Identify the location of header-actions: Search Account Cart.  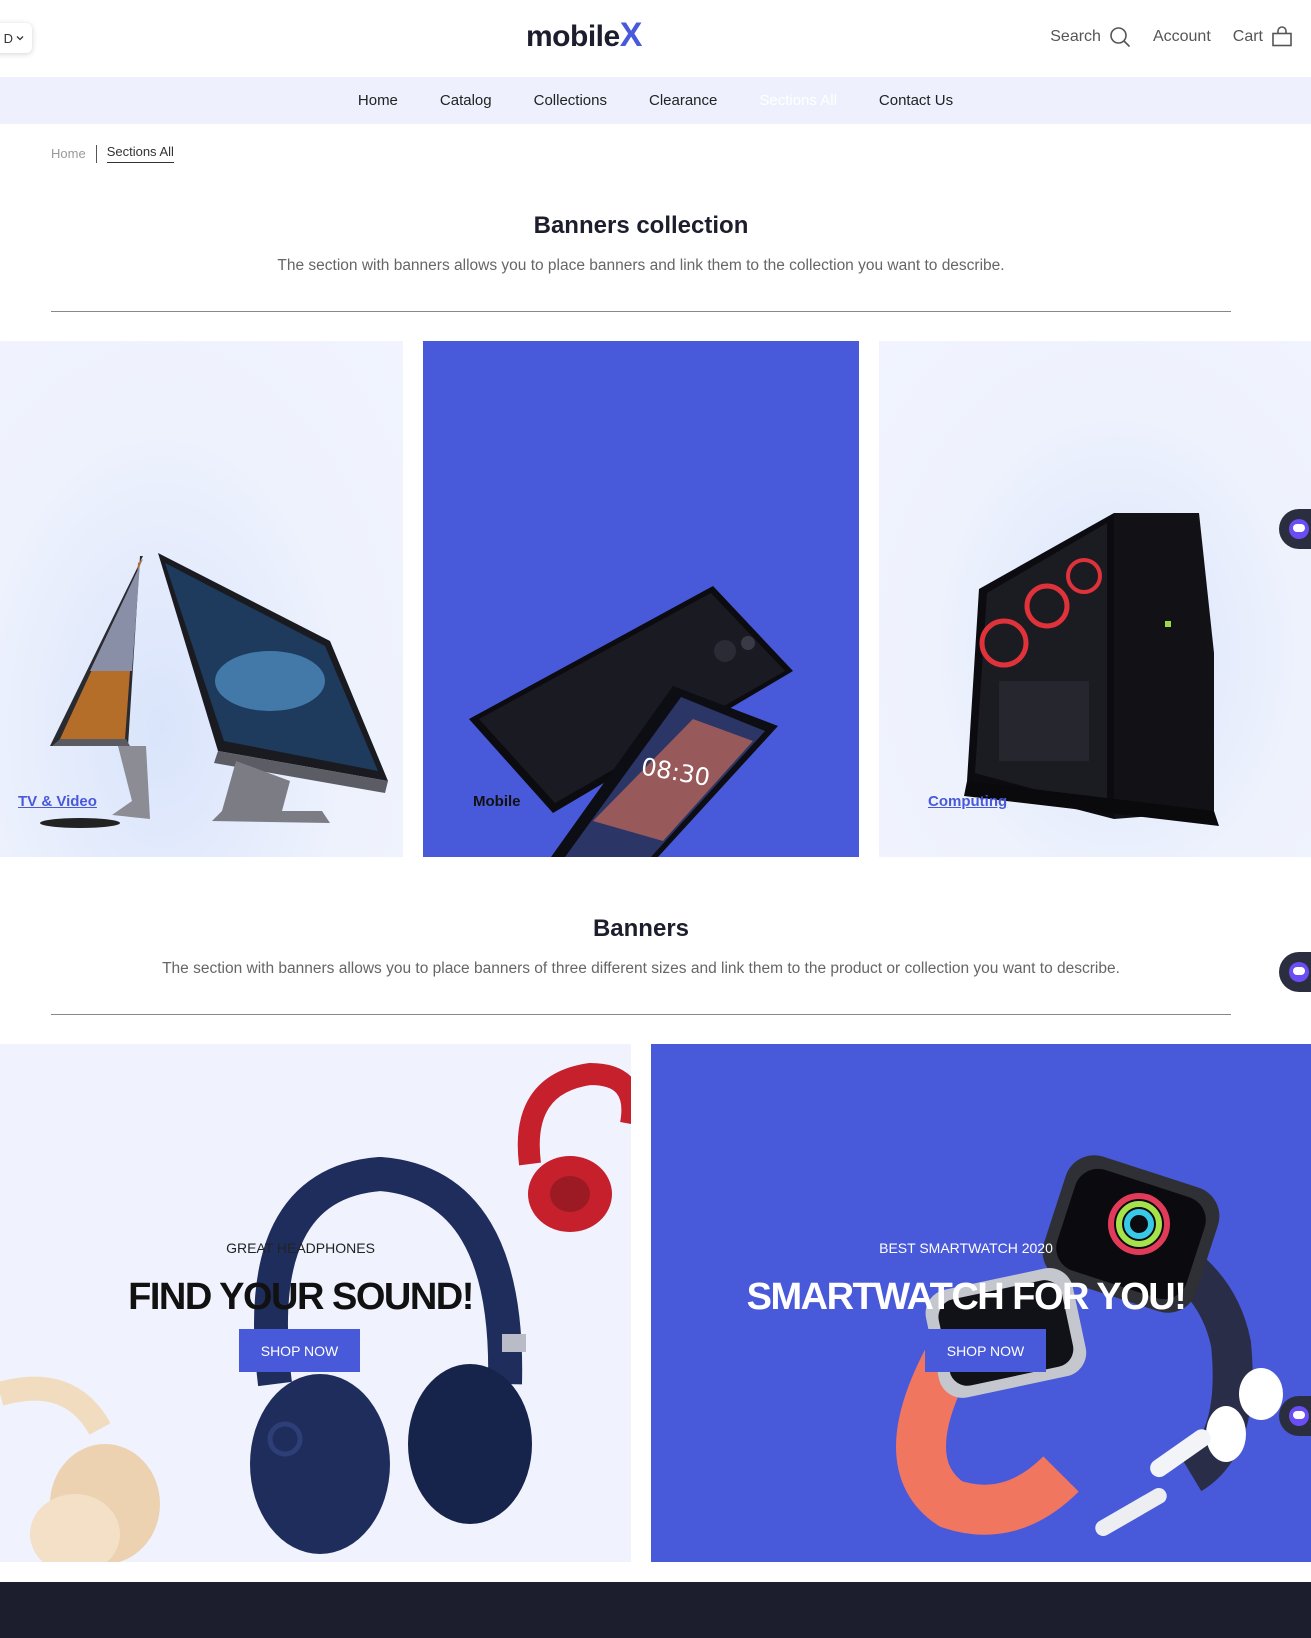
(1171, 37).